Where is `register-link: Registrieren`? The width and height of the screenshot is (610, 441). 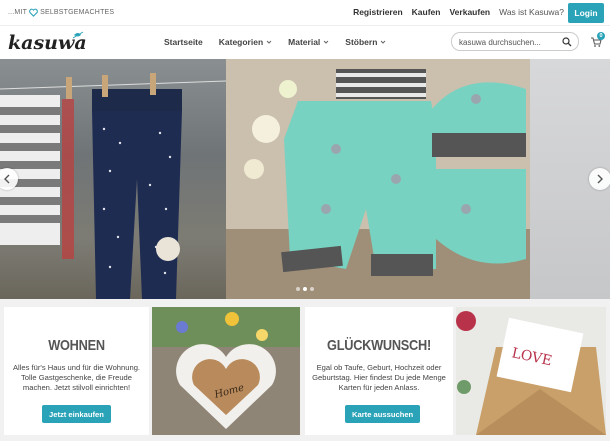 register-link: Registrieren is located at coordinates (378, 12).